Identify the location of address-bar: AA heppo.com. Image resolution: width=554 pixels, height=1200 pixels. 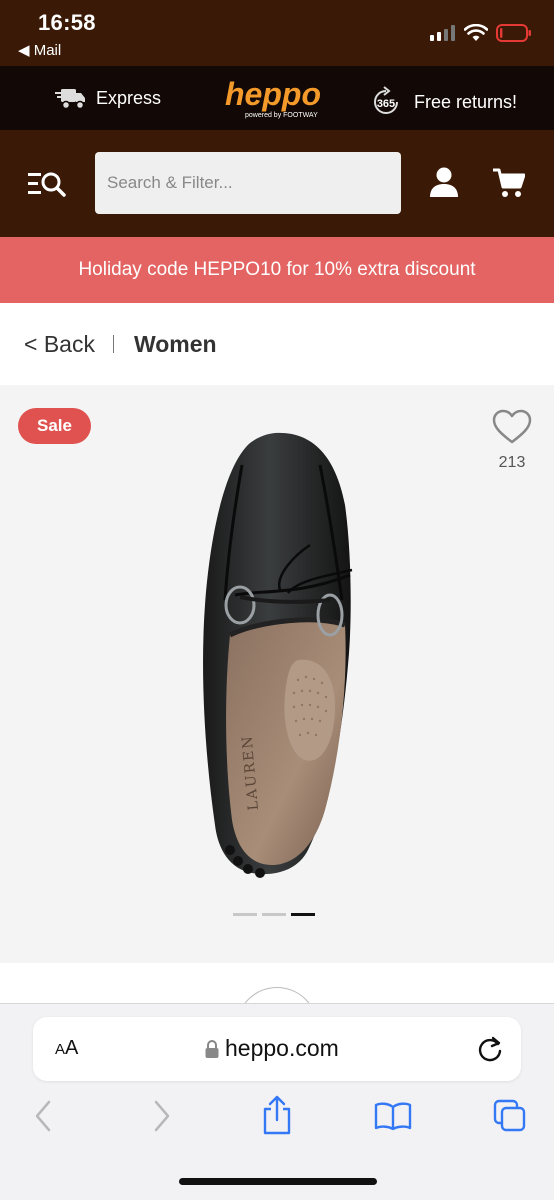
(277, 1049).